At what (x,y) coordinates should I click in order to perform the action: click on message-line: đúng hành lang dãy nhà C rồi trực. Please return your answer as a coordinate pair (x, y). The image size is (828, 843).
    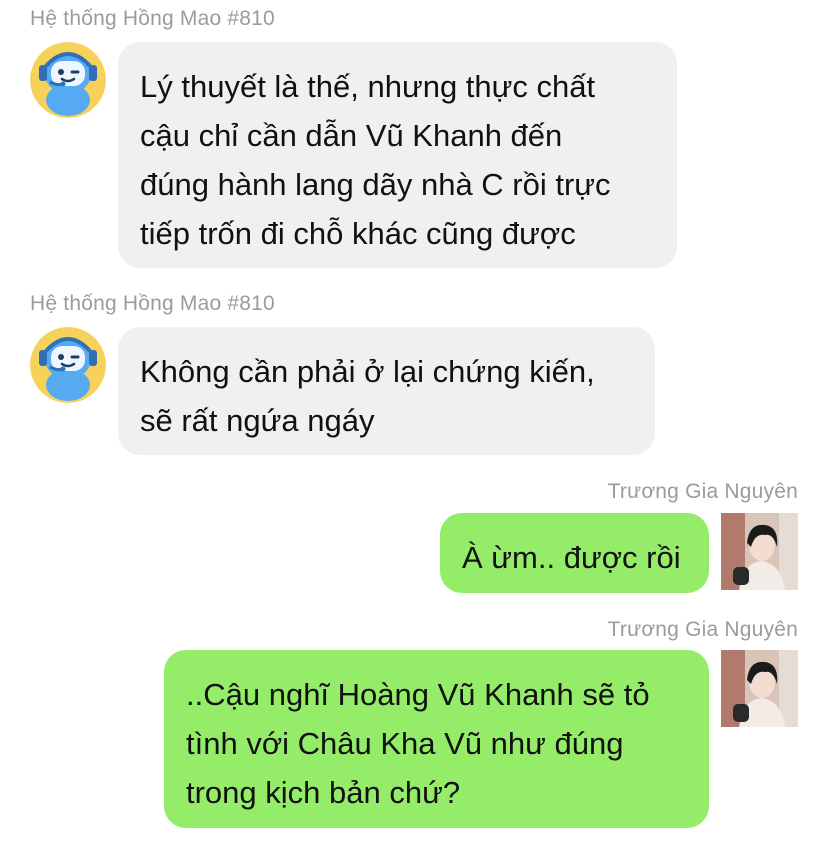
    Looking at the image, I should click on (375, 184).